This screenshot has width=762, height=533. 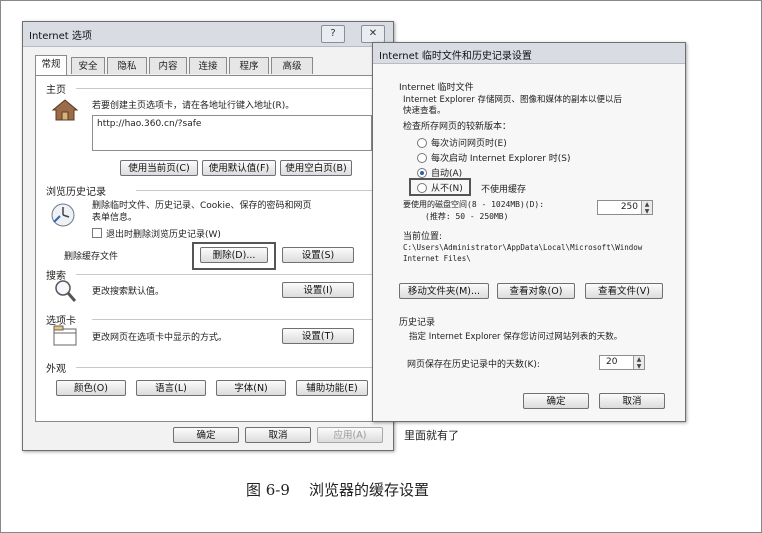 I want to click on view-files-button: 查看文件(V), so click(x=624, y=291).